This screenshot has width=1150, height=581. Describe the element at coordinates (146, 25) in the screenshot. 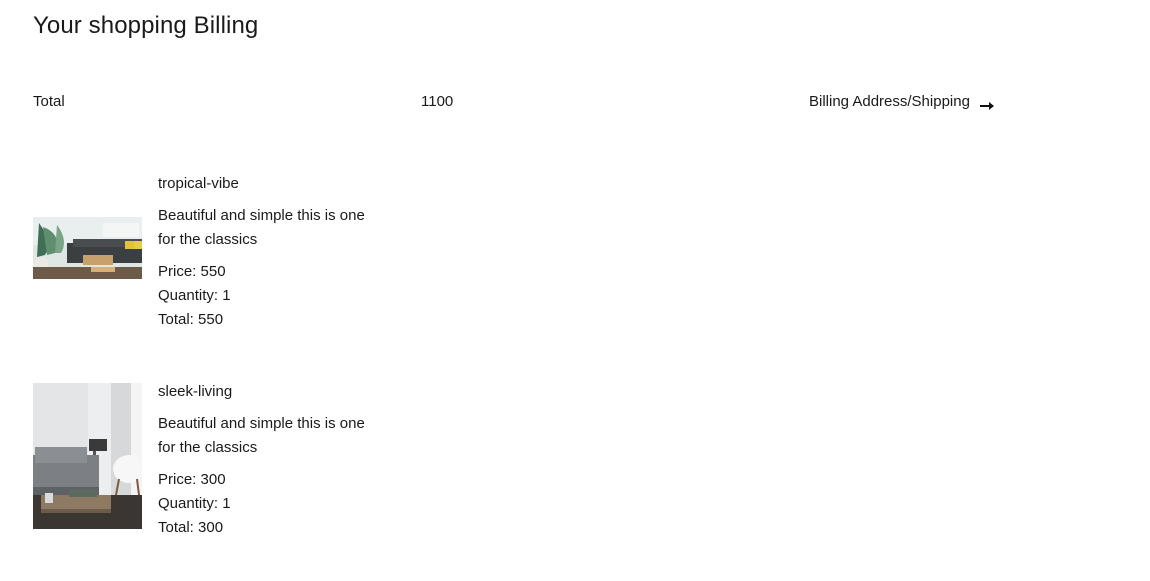

I see `page-title: Your shopping Billing` at that location.